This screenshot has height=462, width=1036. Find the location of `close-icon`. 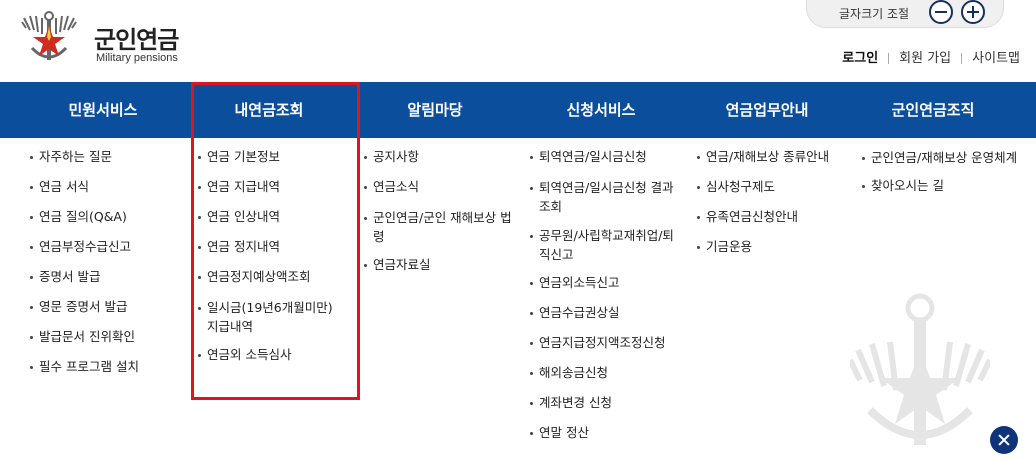

close-icon is located at coordinates (1004, 440).